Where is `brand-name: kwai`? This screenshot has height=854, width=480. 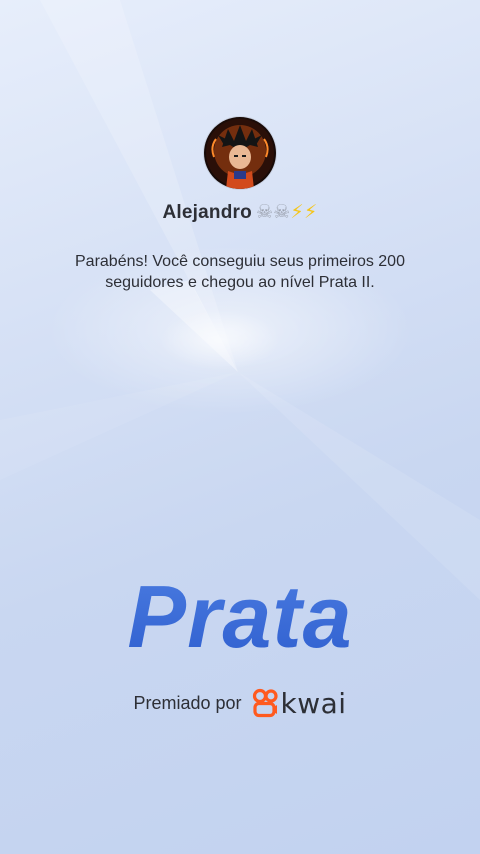 brand-name: kwai is located at coordinates (313, 703).